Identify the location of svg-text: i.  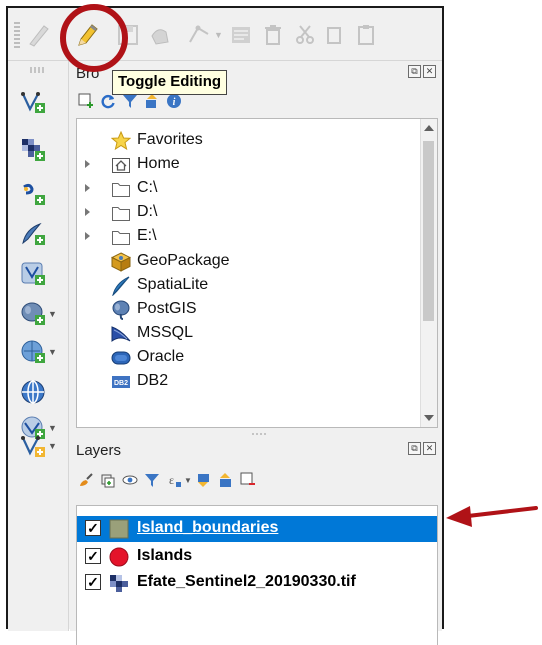
(174, 102).